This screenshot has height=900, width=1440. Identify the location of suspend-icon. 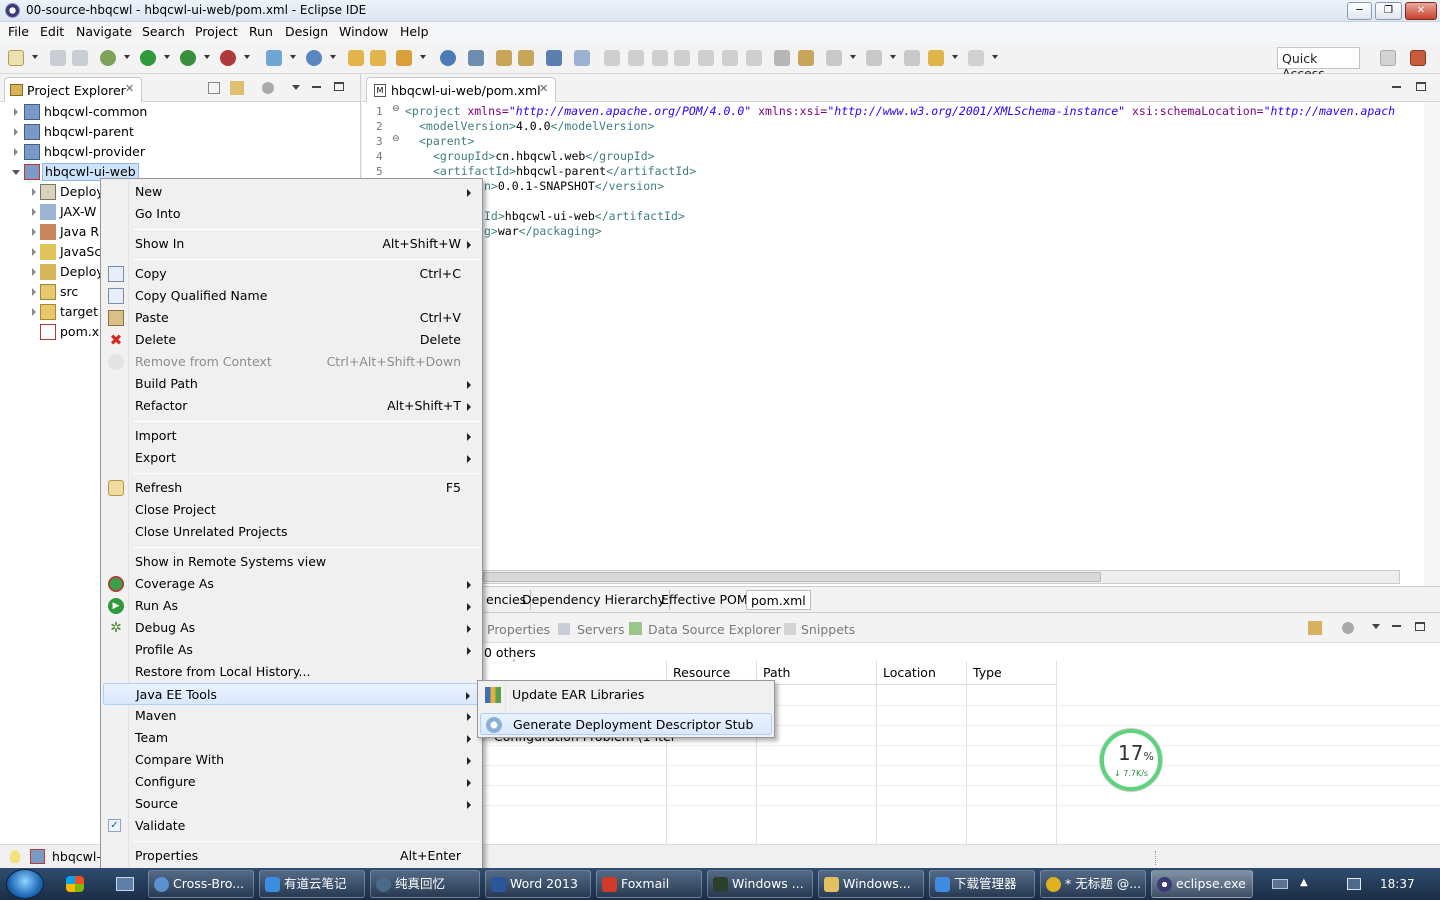
(636, 58).